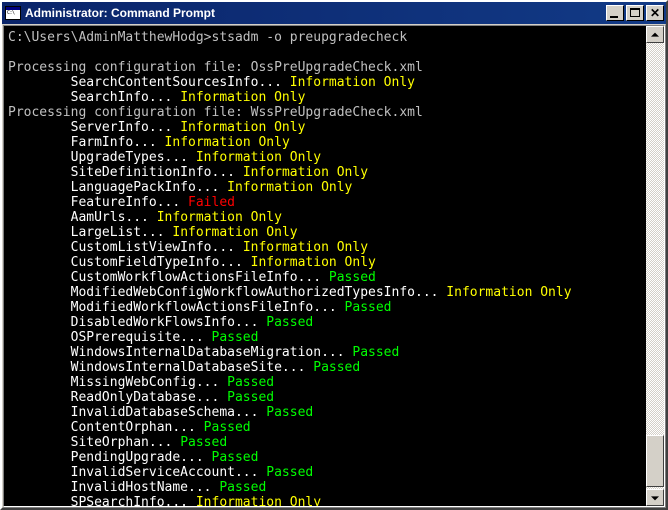 The image size is (668, 510). Describe the element at coordinates (327, 500) in the screenshot. I see `console-line: SPSearchInfo... Information Only` at that location.